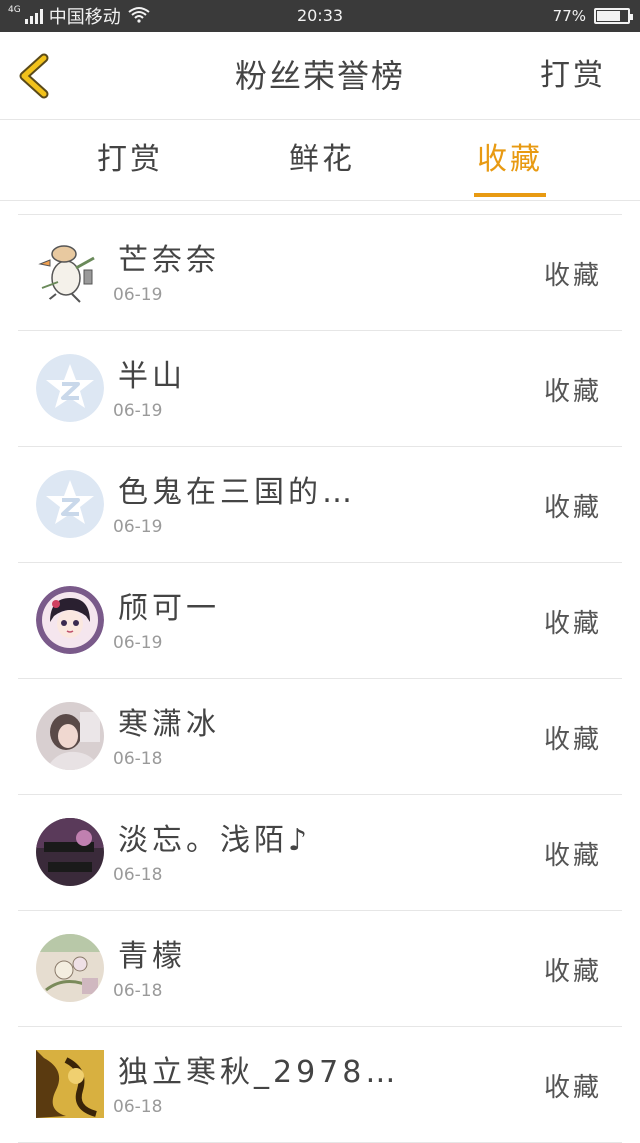 Image resolution: width=640 pixels, height=1143 pixels. What do you see at coordinates (592, 16) in the screenshot?
I see `status-right: 77%` at bounding box center [592, 16].